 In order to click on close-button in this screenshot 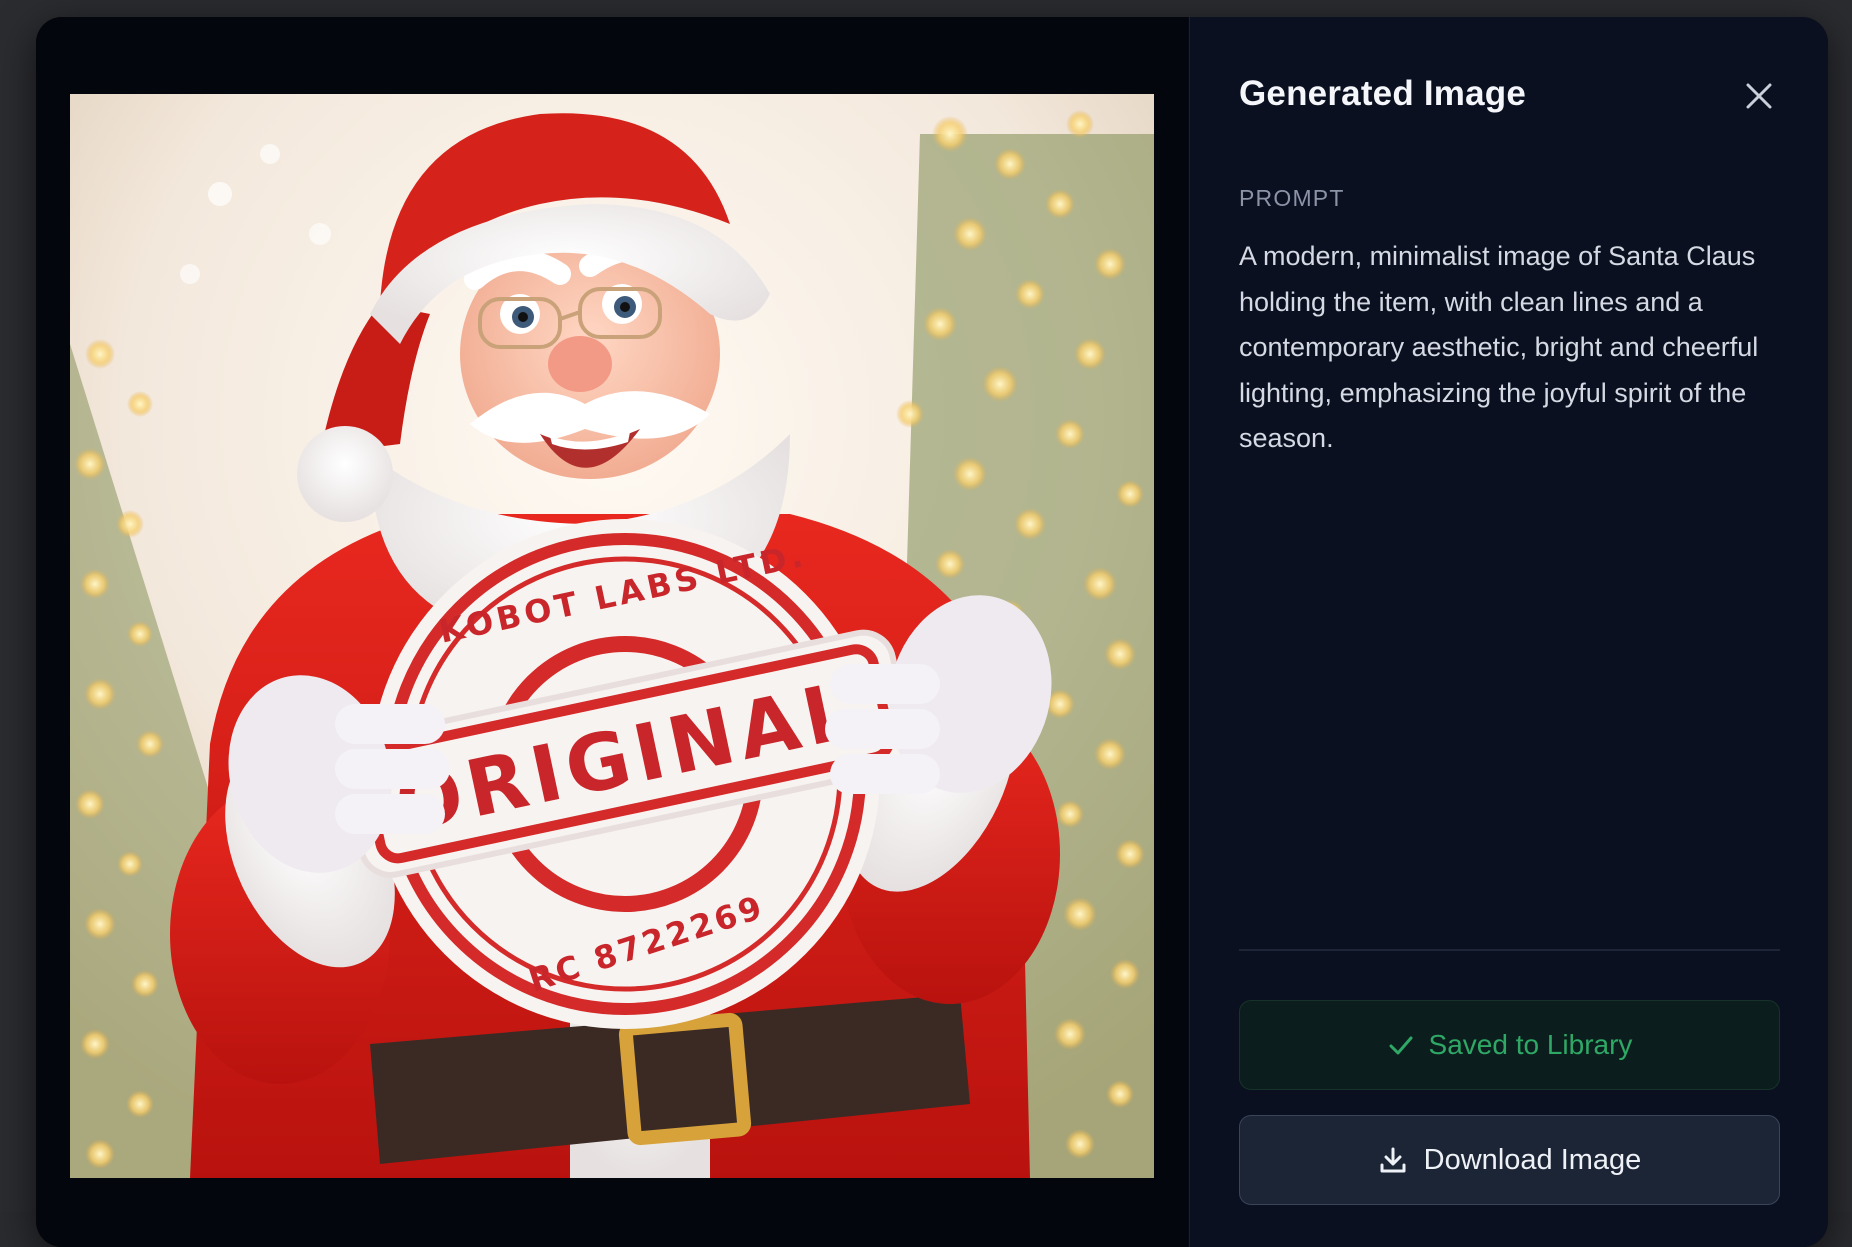, I will do `click(1759, 96)`.